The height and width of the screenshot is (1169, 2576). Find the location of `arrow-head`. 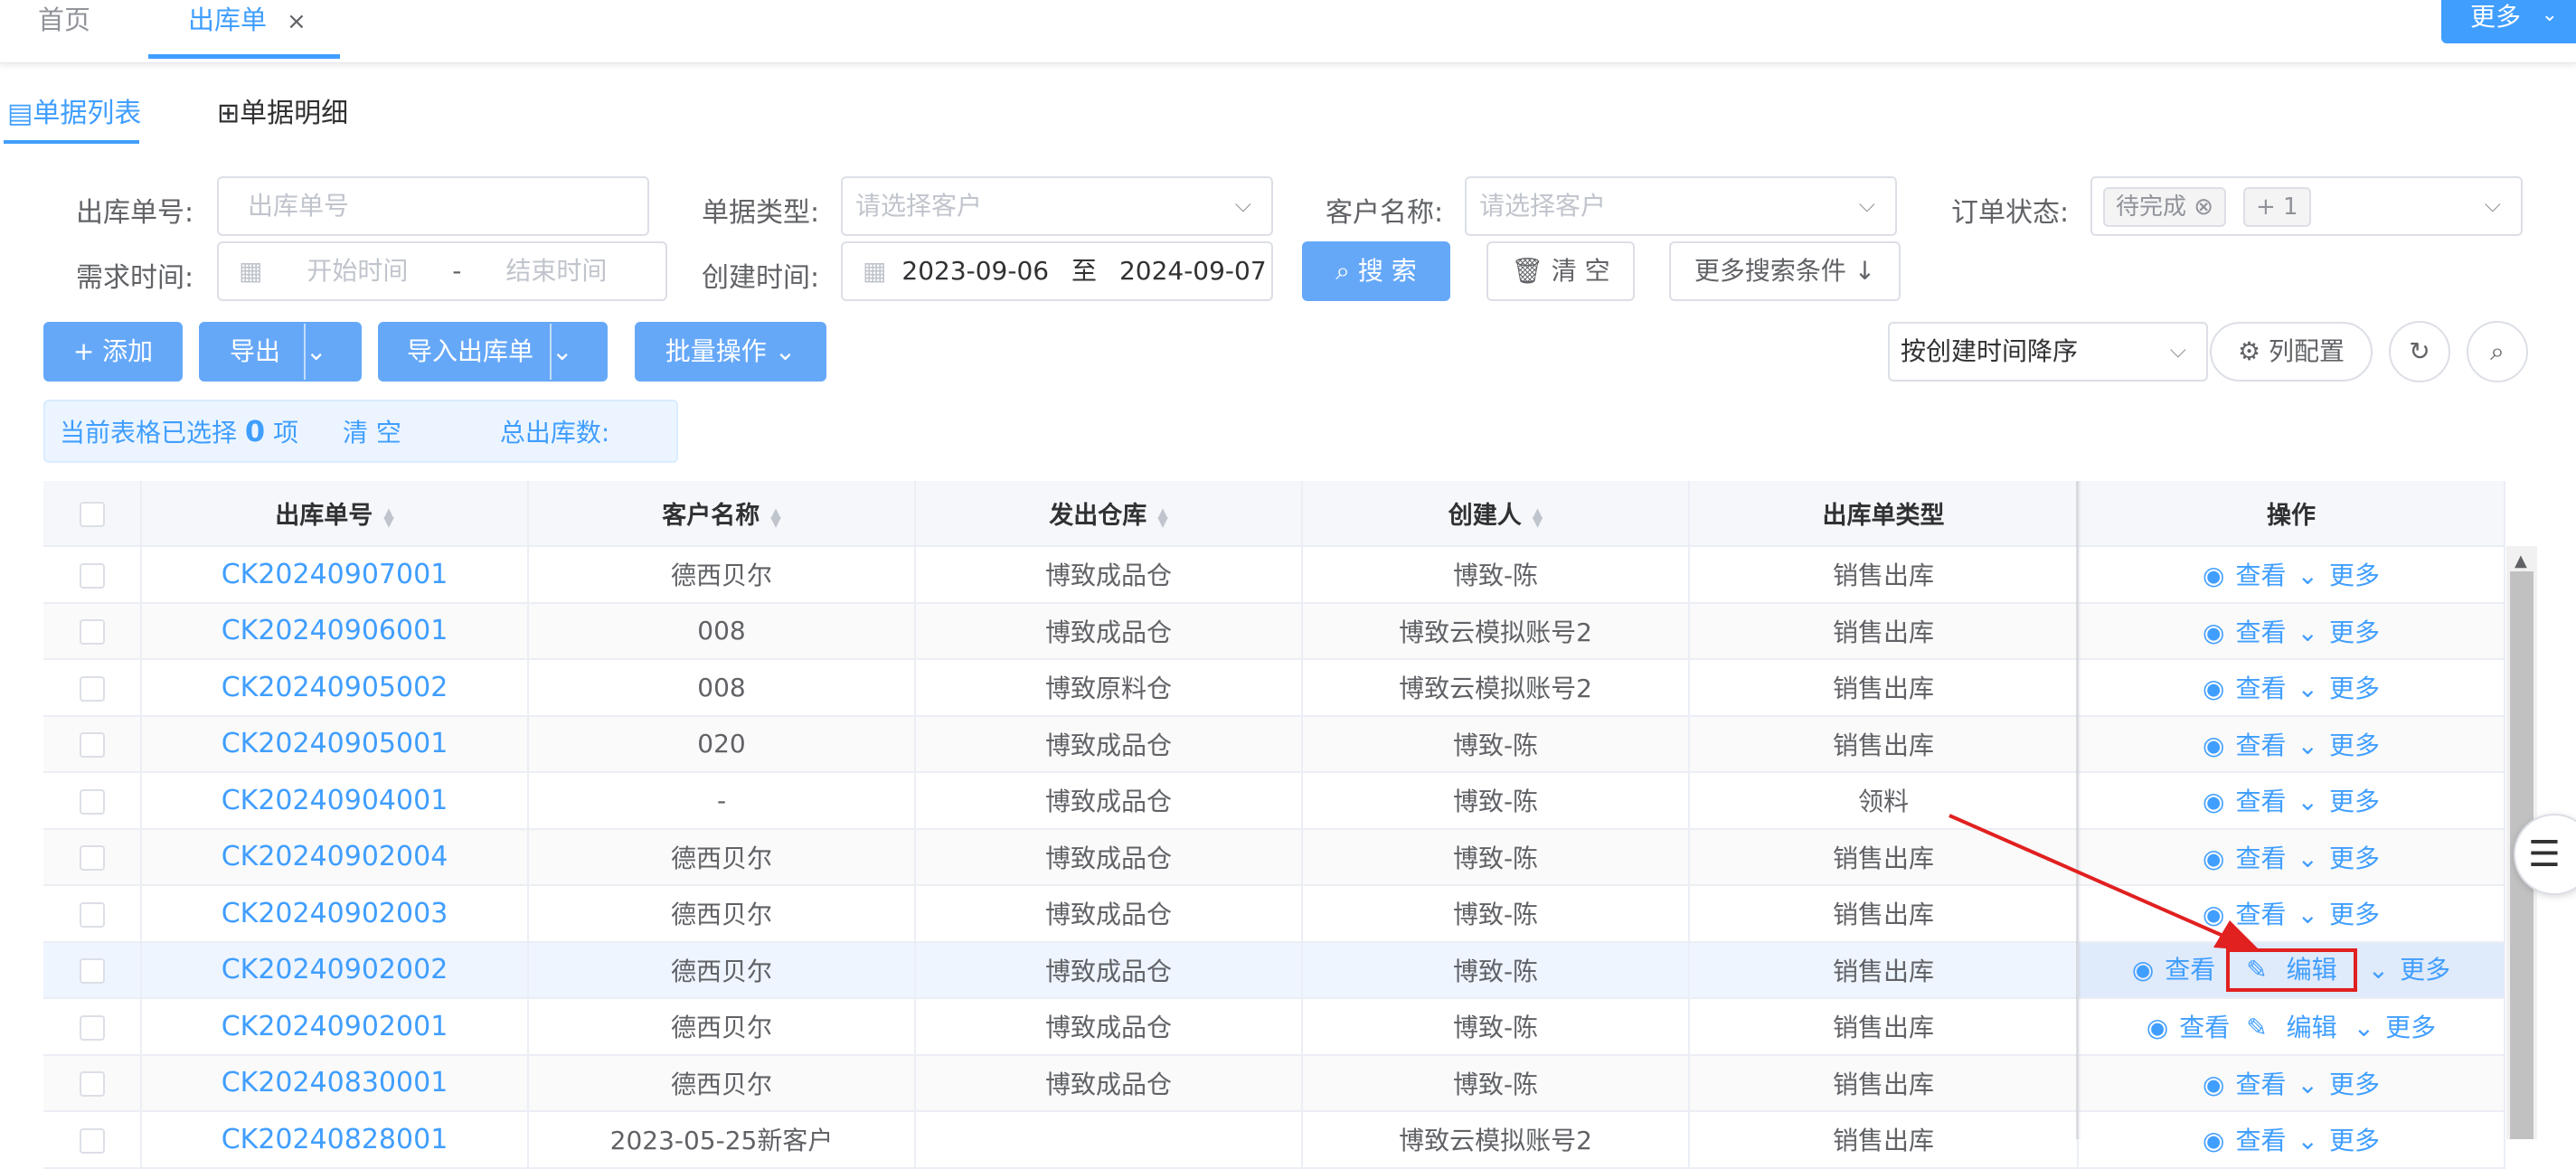

arrow-head is located at coordinates (2236, 935).